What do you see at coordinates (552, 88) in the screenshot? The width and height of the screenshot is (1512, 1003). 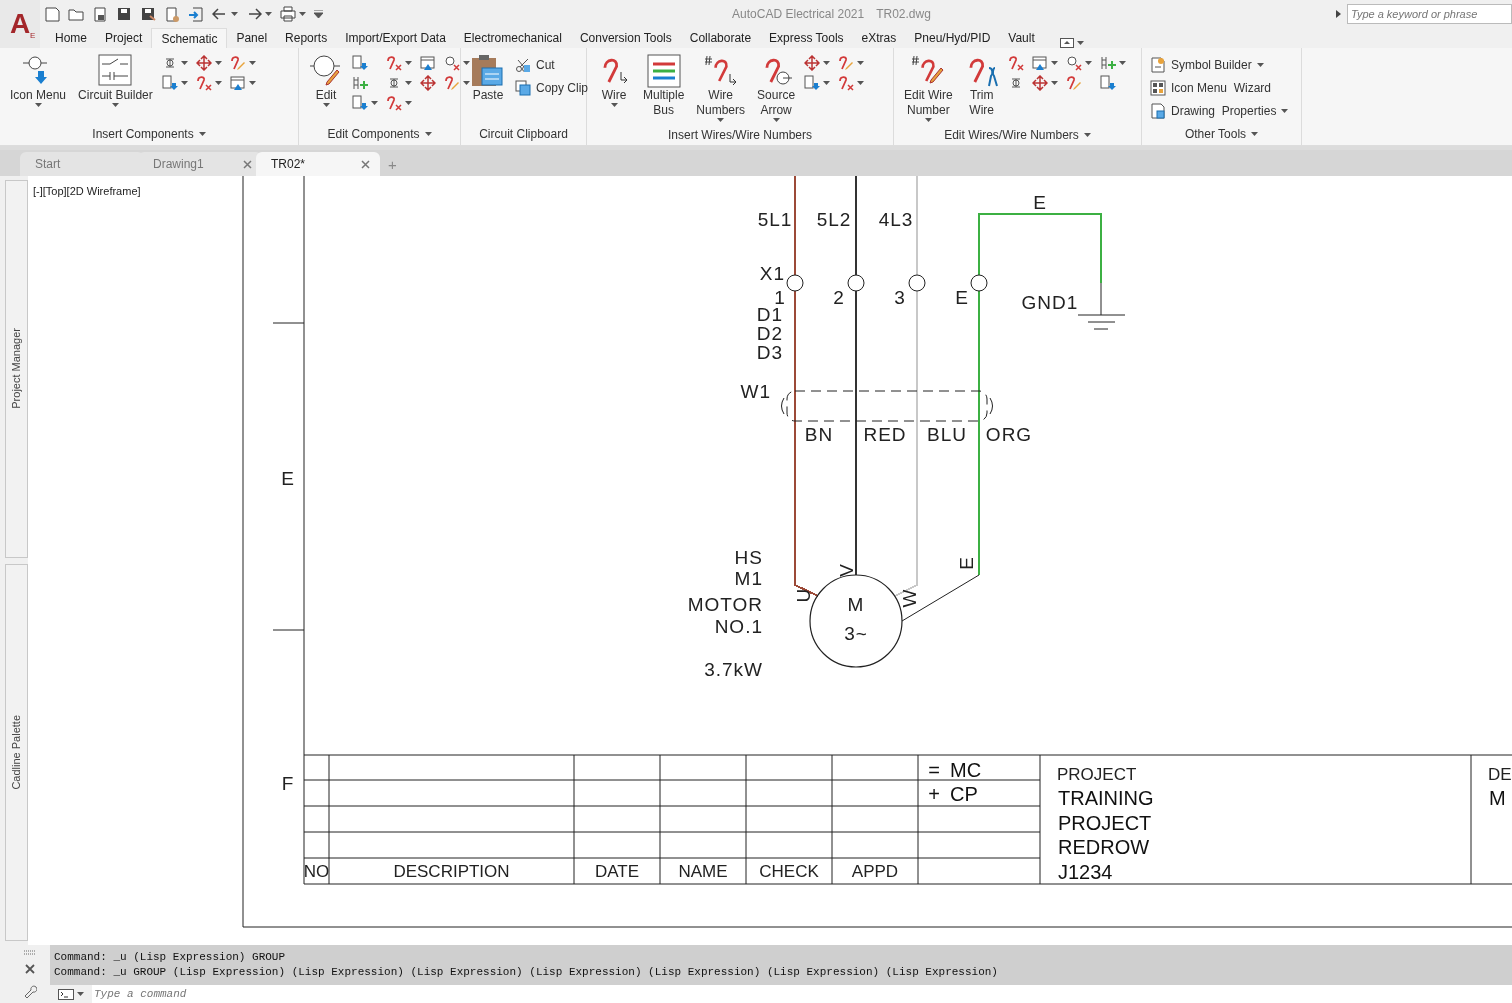 I see `tool-button: Copy Clip` at bounding box center [552, 88].